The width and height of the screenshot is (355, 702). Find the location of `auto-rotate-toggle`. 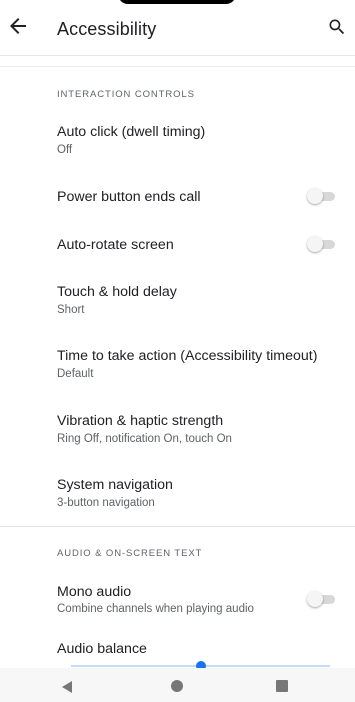

auto-rotate-toggle is located at coordinates (321, 244).